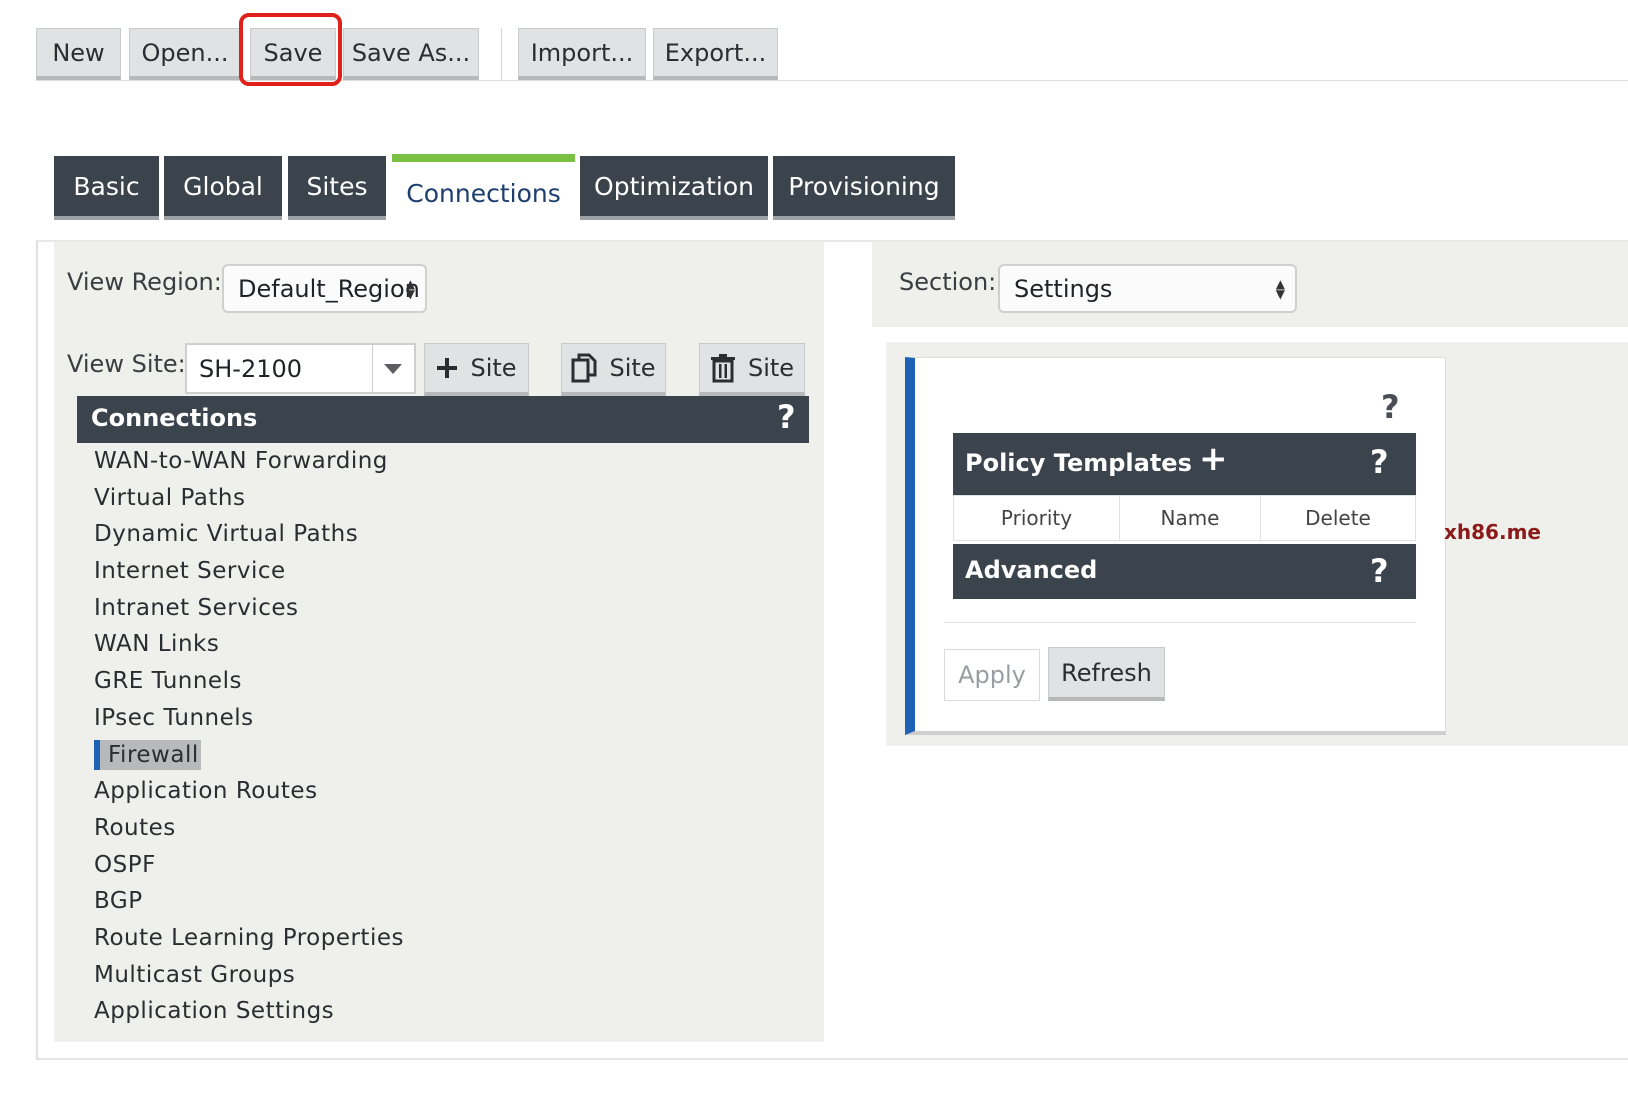 This screenshot has height=1120, width=1628. I want to click on policy-templates-help-icon: ?, so click(1379, 462).